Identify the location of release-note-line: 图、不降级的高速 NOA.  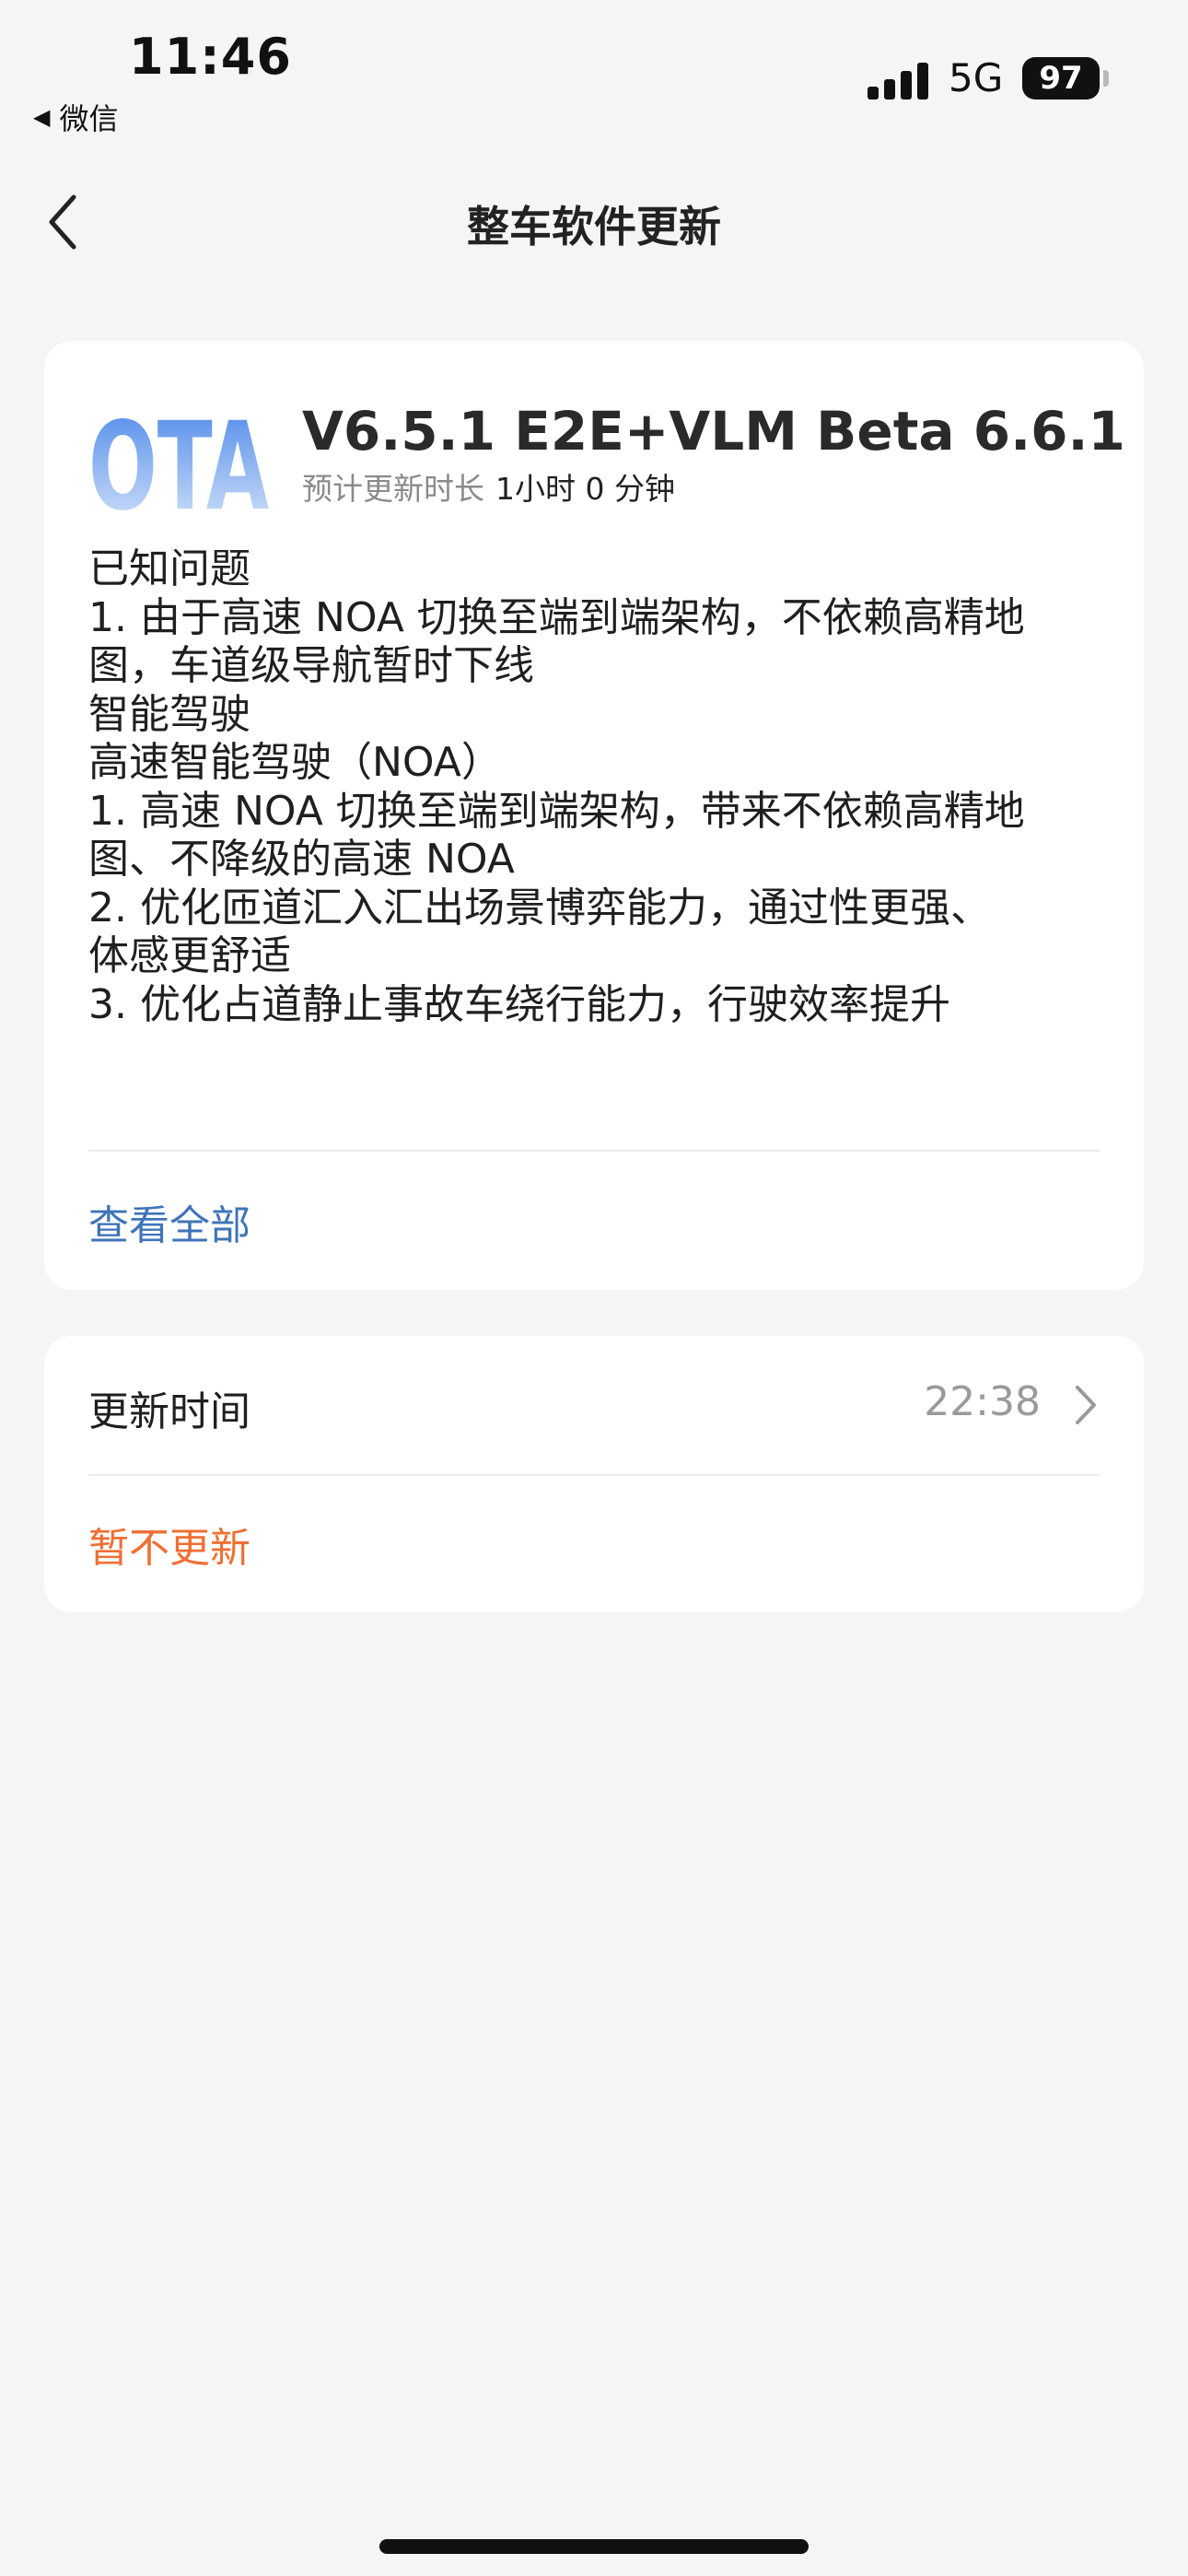
(301, 859).